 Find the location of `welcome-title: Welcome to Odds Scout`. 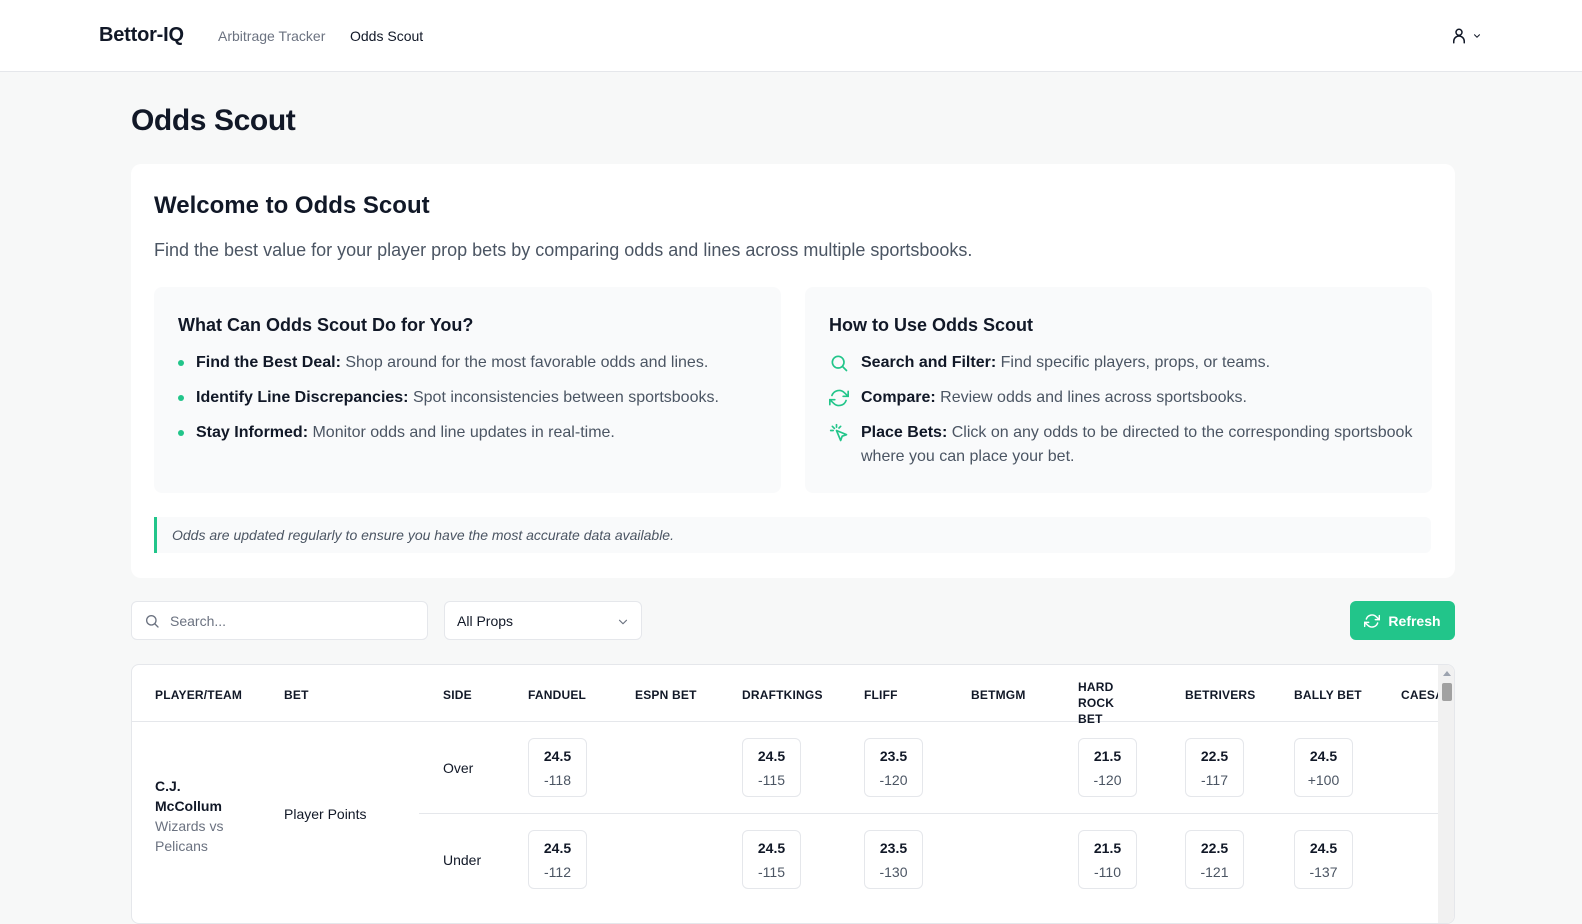

welcome-title: Welcome to Odds Scout is located at coordinates (292, 205).